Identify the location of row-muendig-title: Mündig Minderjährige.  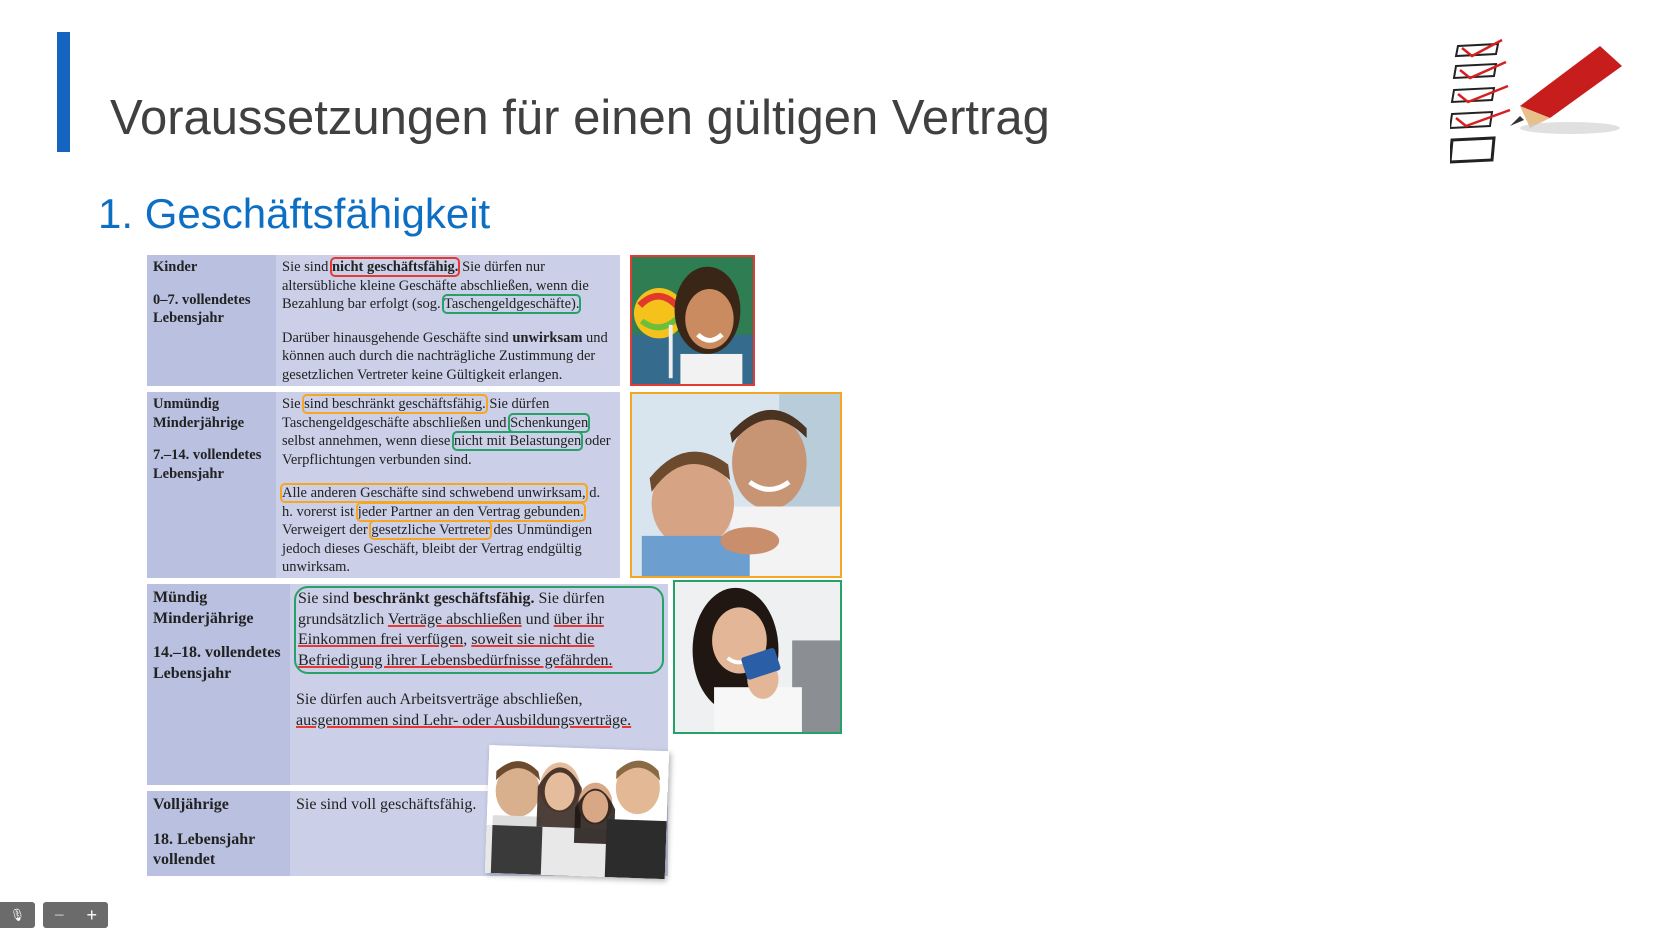
(203, 608).